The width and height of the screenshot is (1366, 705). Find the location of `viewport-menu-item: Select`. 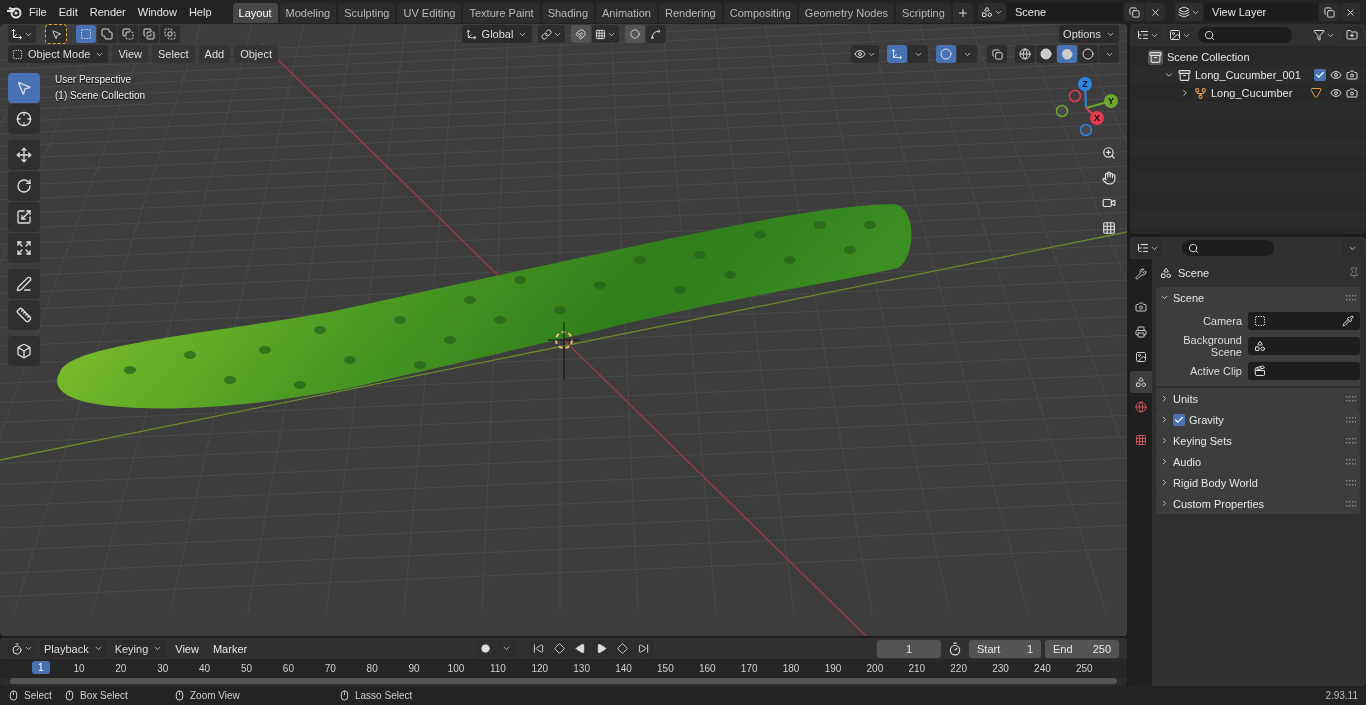

viewport-menu-item: Select is located at coordinates (173, 54).